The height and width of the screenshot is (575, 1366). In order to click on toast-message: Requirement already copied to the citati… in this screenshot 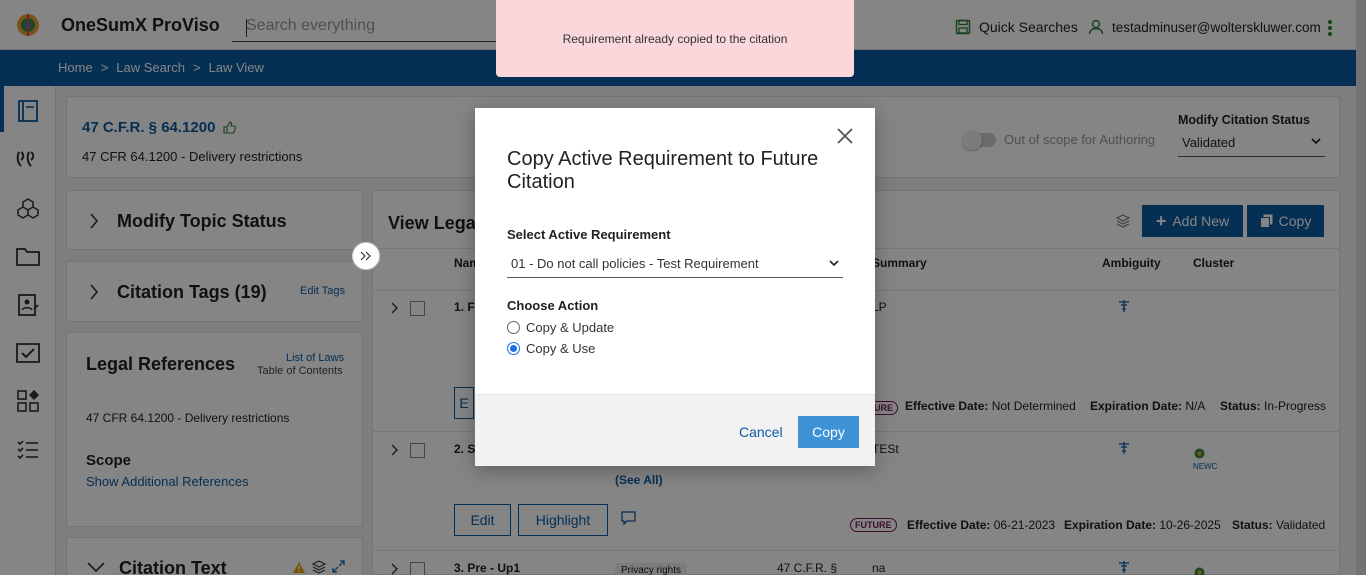, I will do `click(675, 38)`.